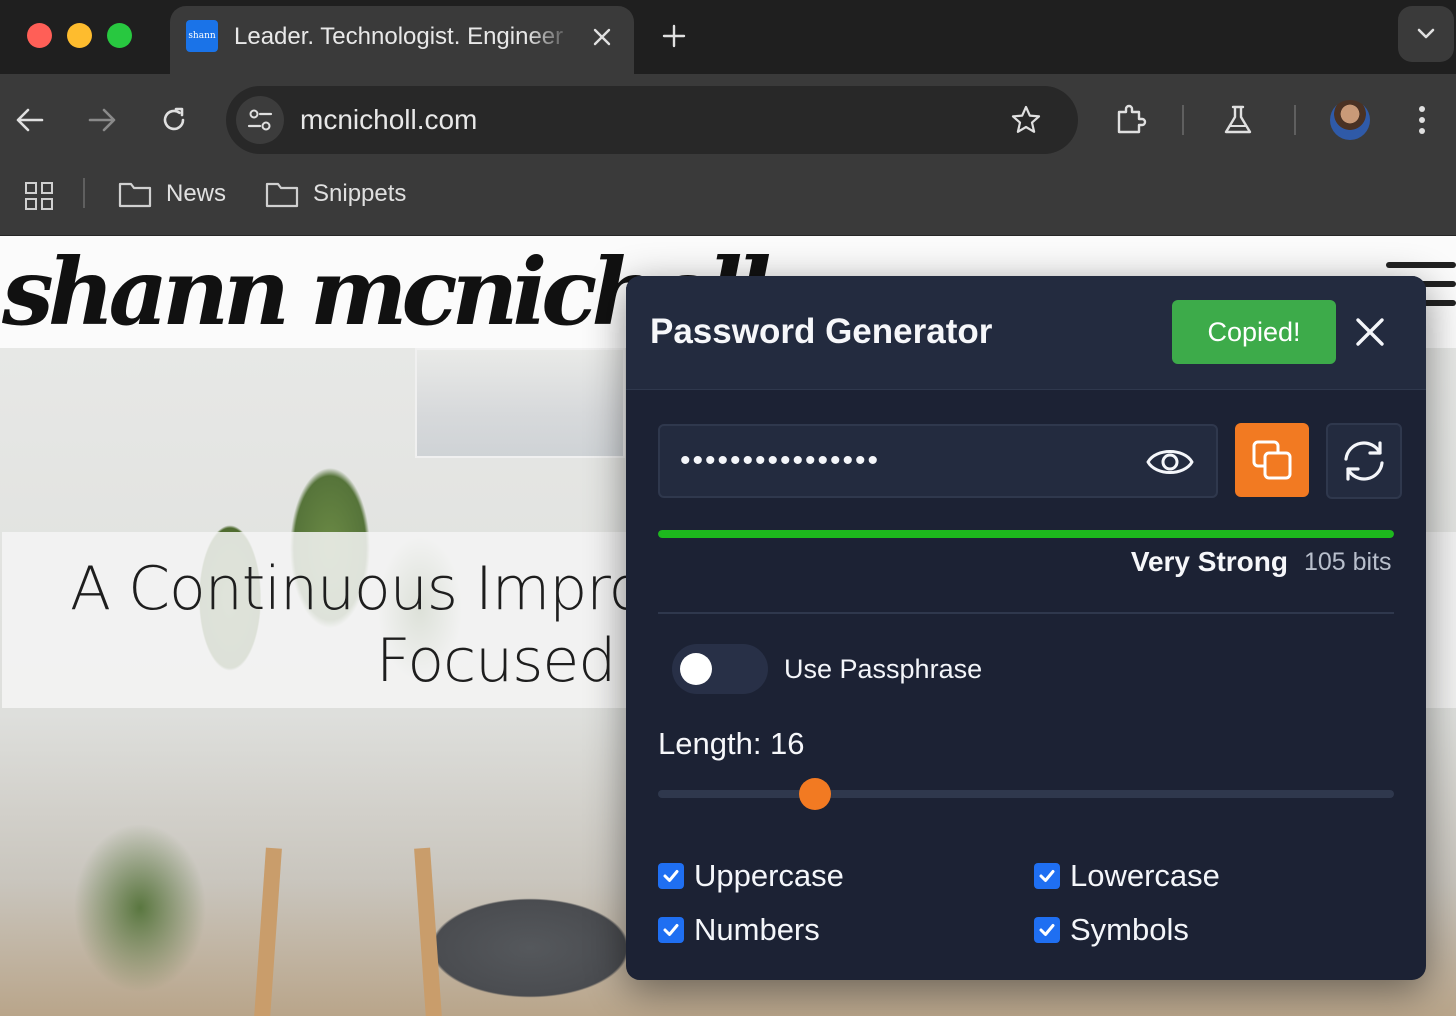 This screenshot has height=1016, width=1456. What do you see at coordinates (938, 461) in the screenshot?
I see `password-output-field: ••••••••••••••••` at bounding box center [938, 461].